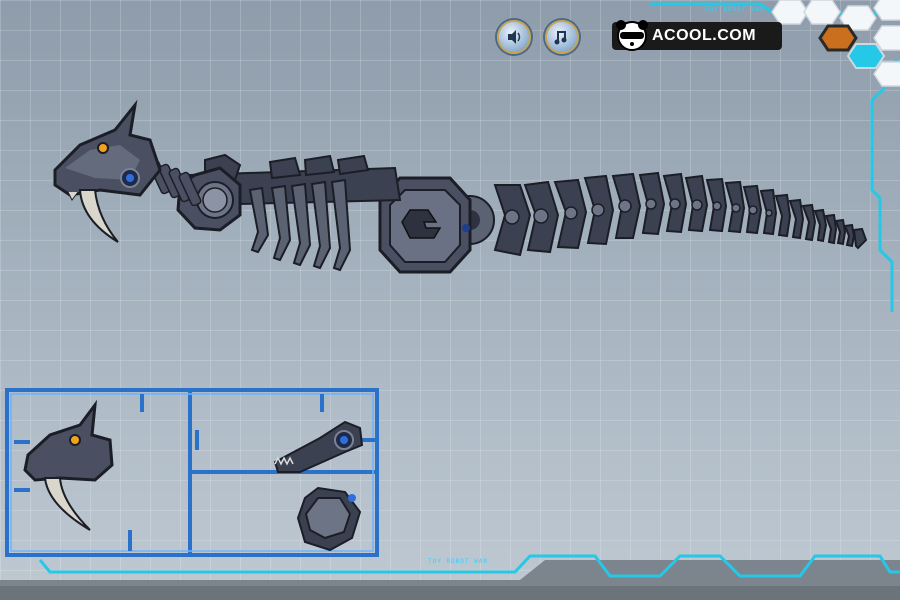 The width and height of the screenshot is (900, 600). I want to click on jaw-bone-part, so click(318, 446).